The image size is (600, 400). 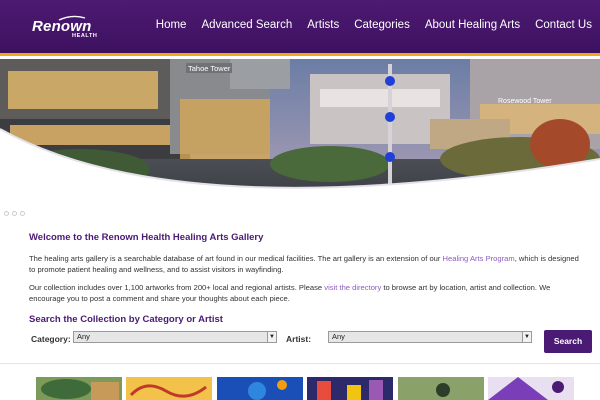 What do you see at coordinates (85, 36) in the screenshot?
I see `logo-subtext: HEALTH` at bounding box center [85, 36].